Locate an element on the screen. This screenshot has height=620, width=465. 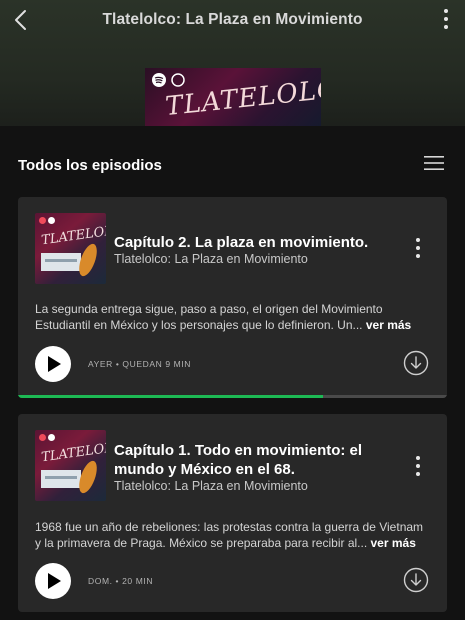
podcast-cover: TLATELOLCO is located at coordinates (233, 98).